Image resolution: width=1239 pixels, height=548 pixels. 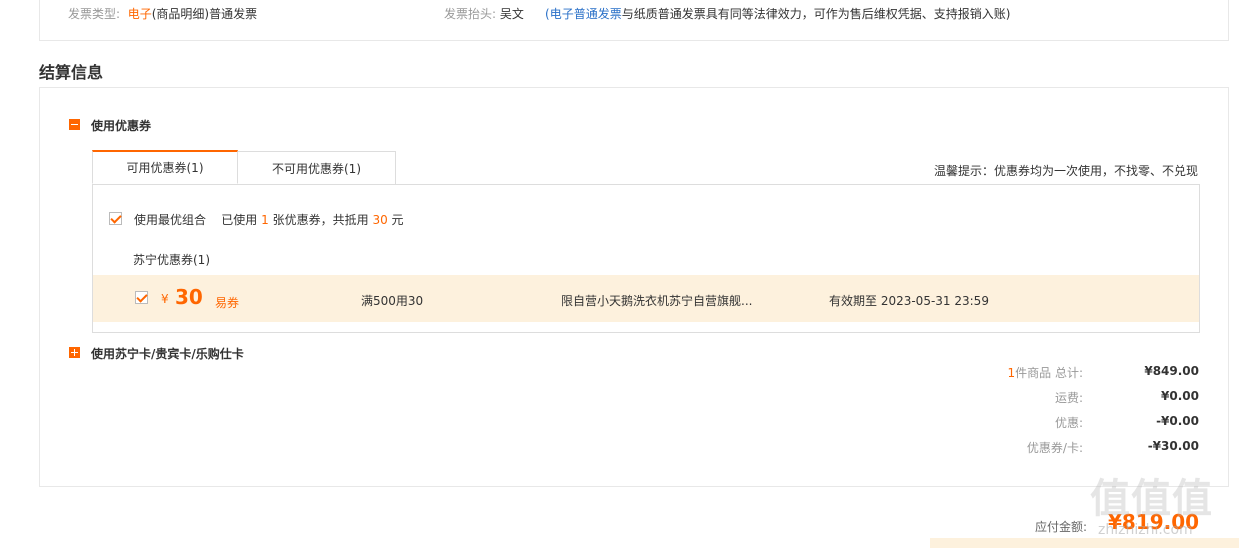 What do you see at coordinates (171, 260) in the screenshot?
I see `coupon-group-label: 苏宁优惠券(1)` at bounding box center [171, 260].